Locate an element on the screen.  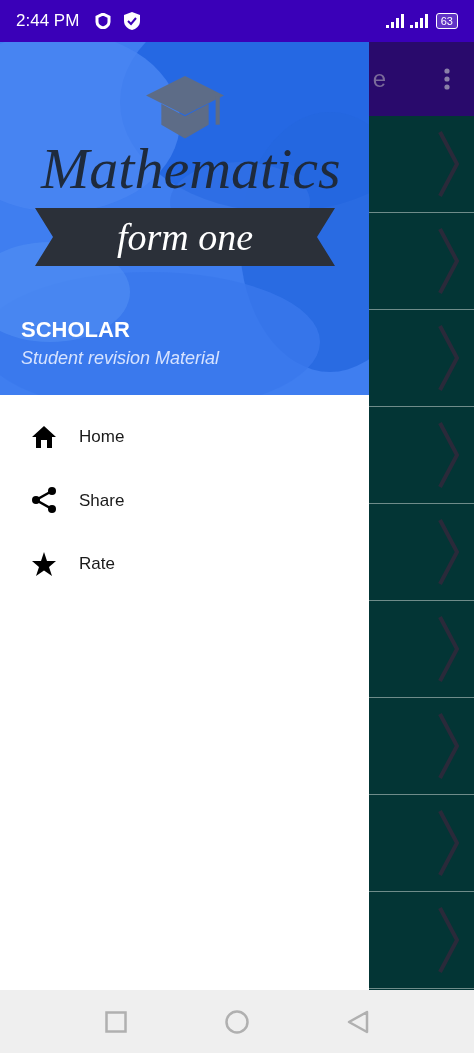
ribbon-banner: form one is located at coordinates (185, 237).